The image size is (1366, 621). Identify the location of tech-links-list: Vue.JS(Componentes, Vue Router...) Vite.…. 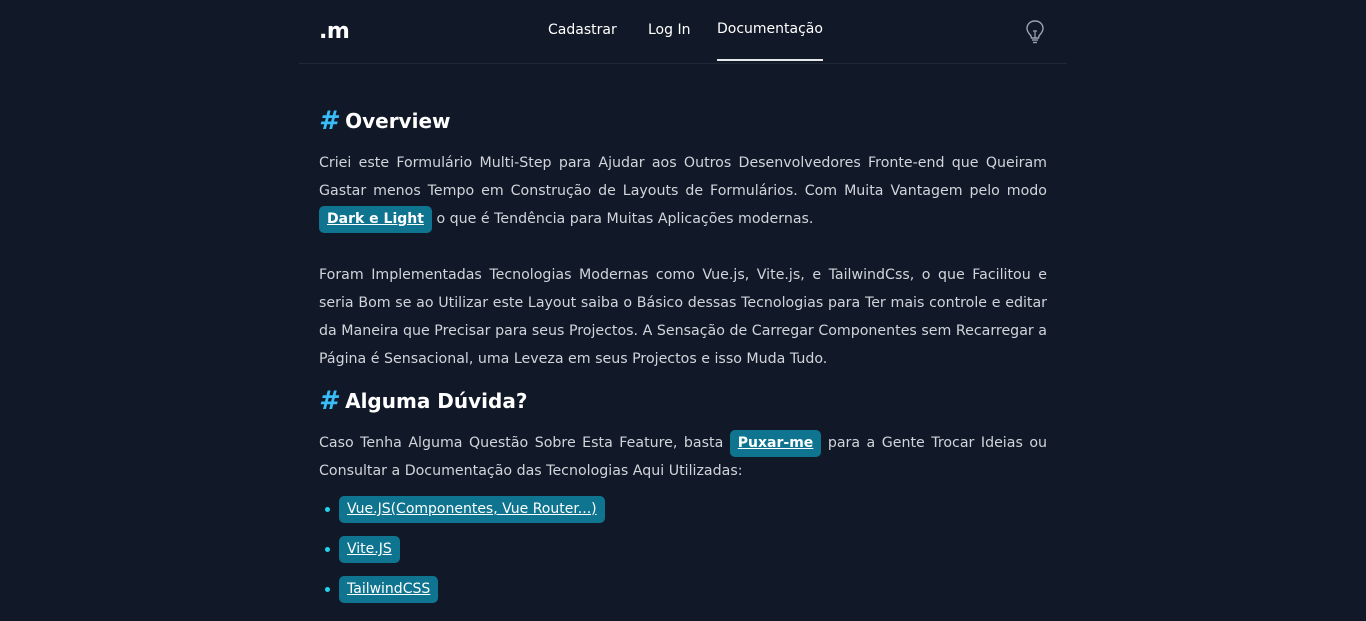
(462, 556).